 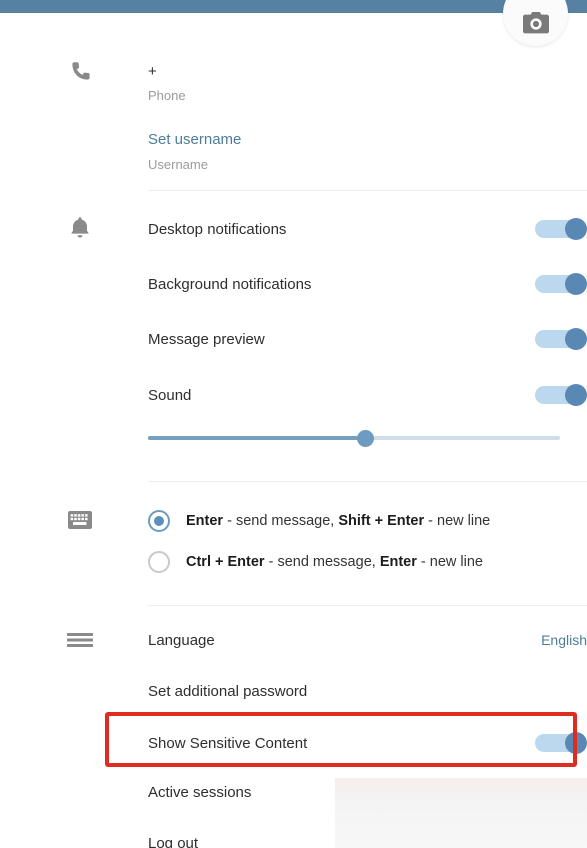 I want to click on message-preview-toggle, so click(x=561, y=339).